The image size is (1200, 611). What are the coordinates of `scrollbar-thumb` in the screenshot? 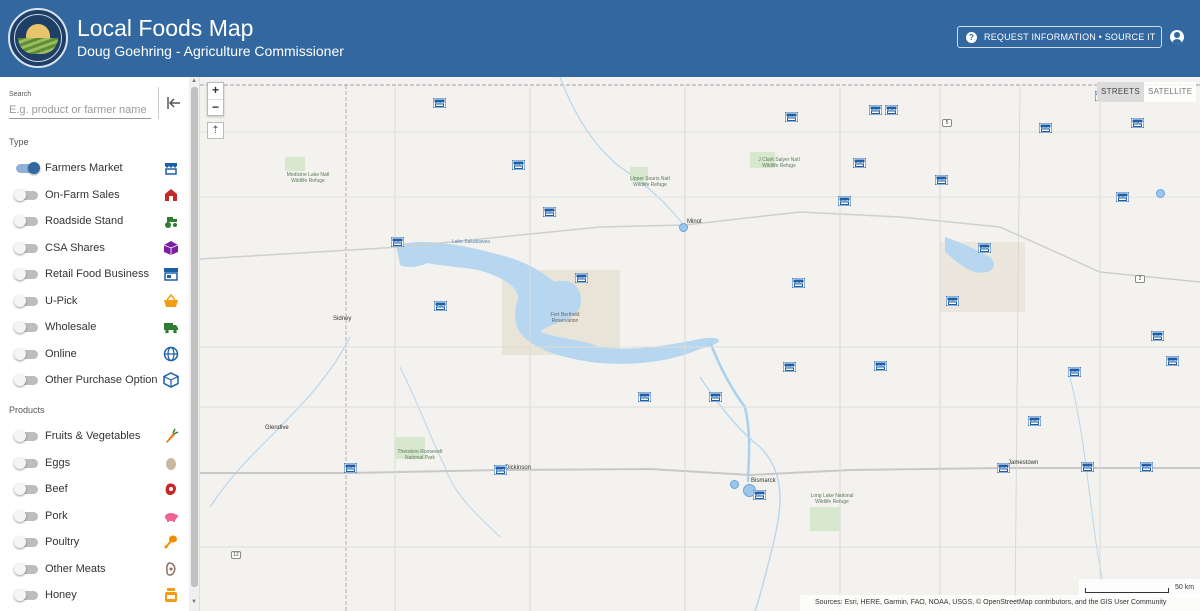 It's located at (194, 337).